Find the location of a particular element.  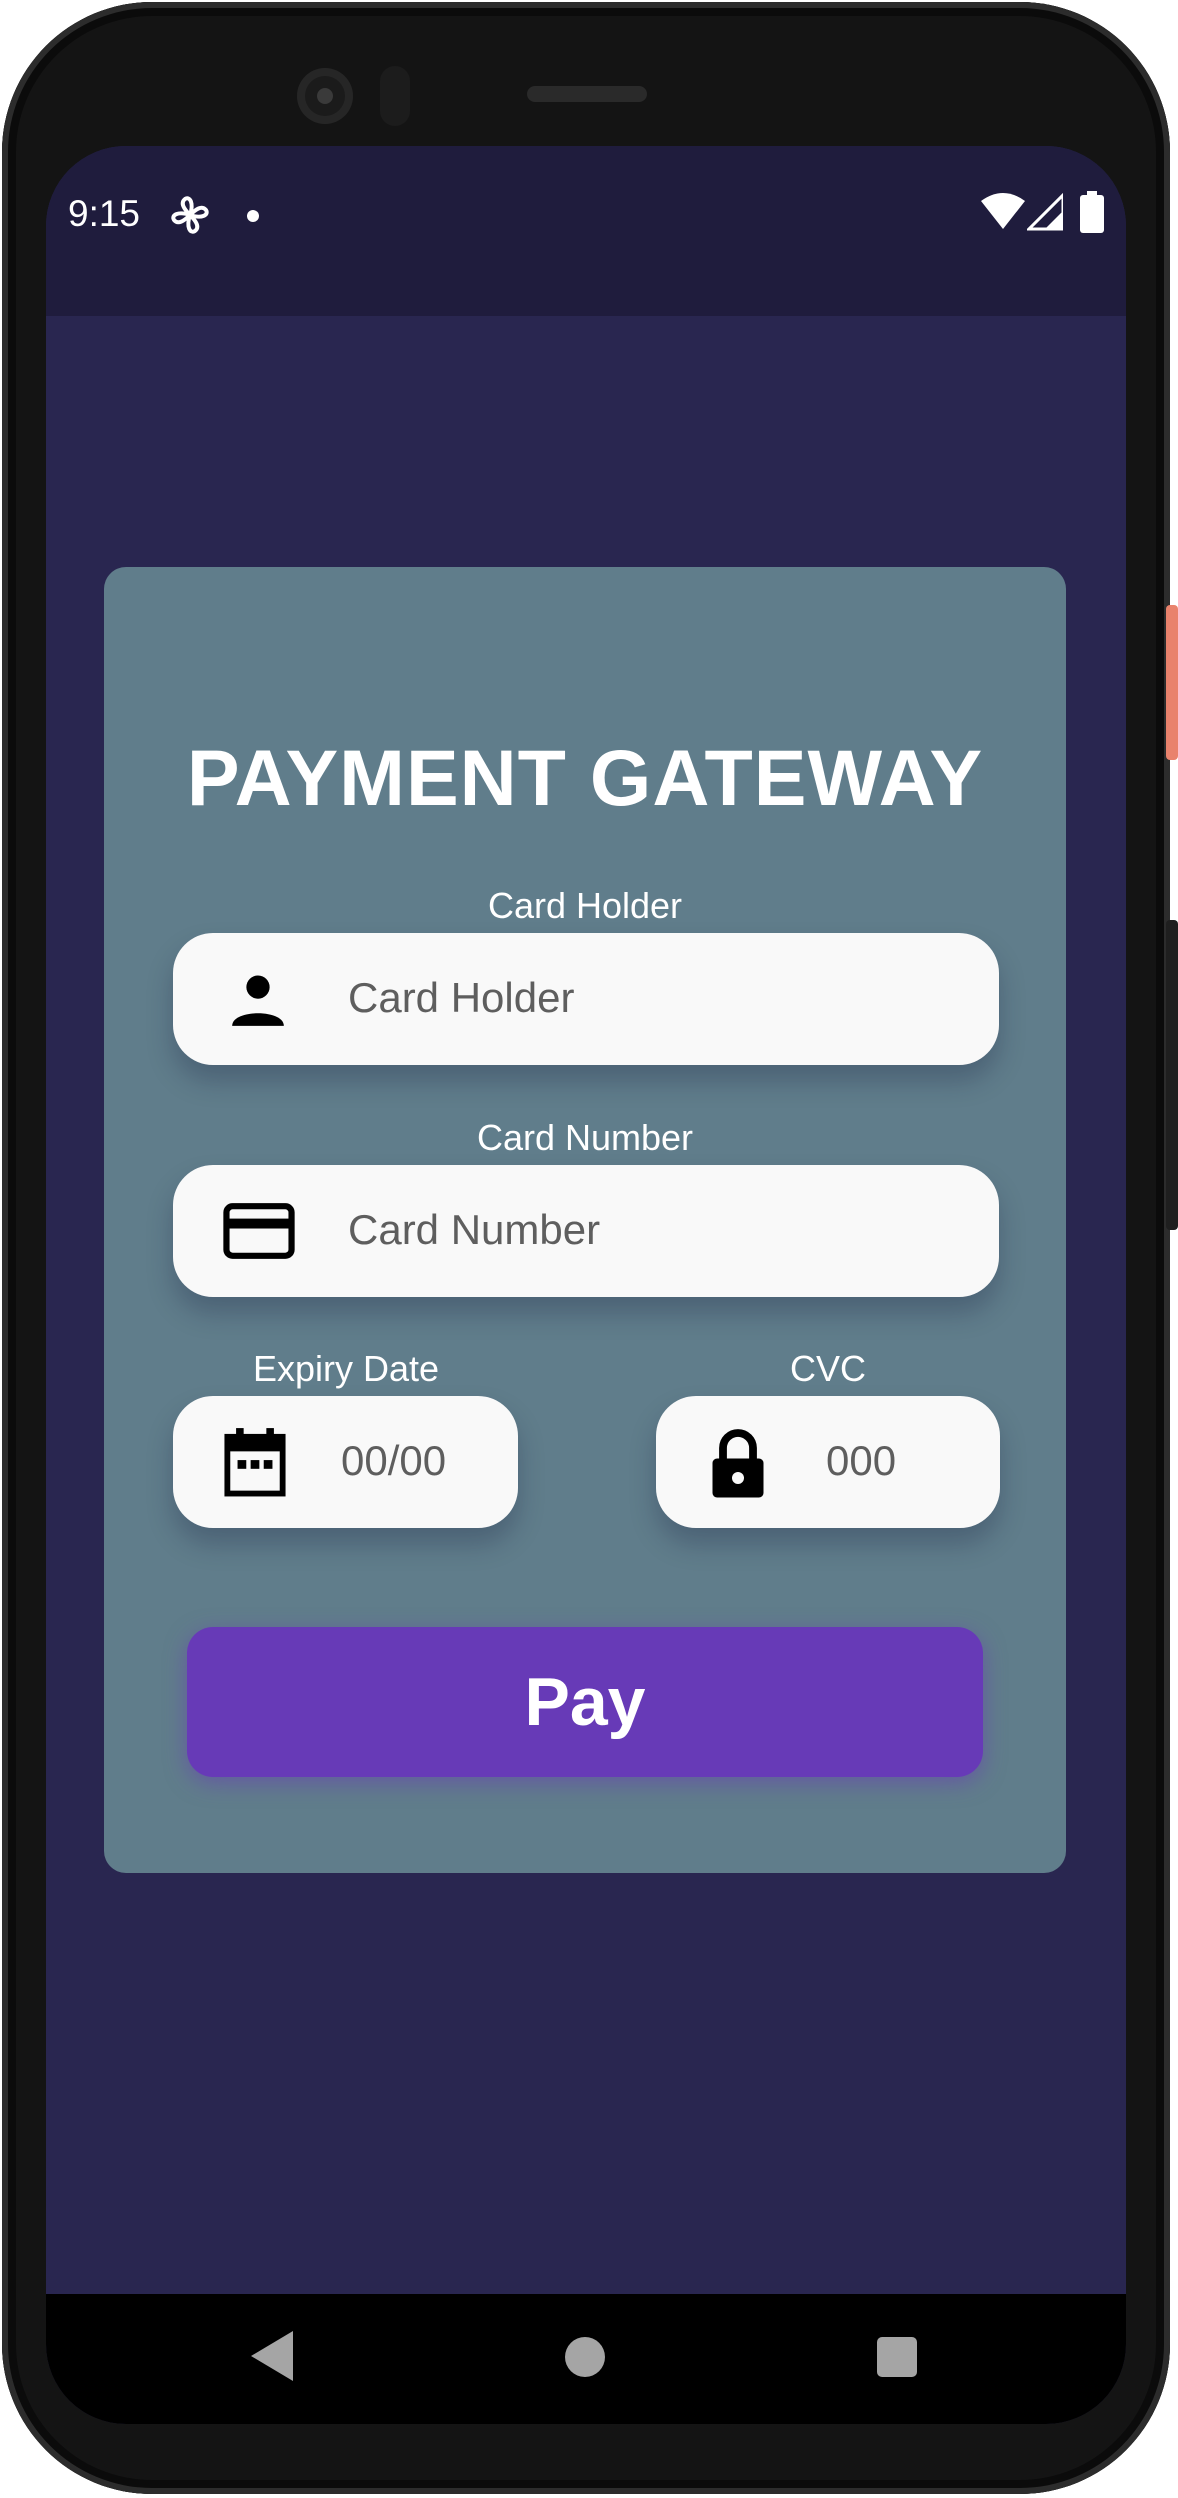

proximity-sensor is located at coordinates (395, 96).